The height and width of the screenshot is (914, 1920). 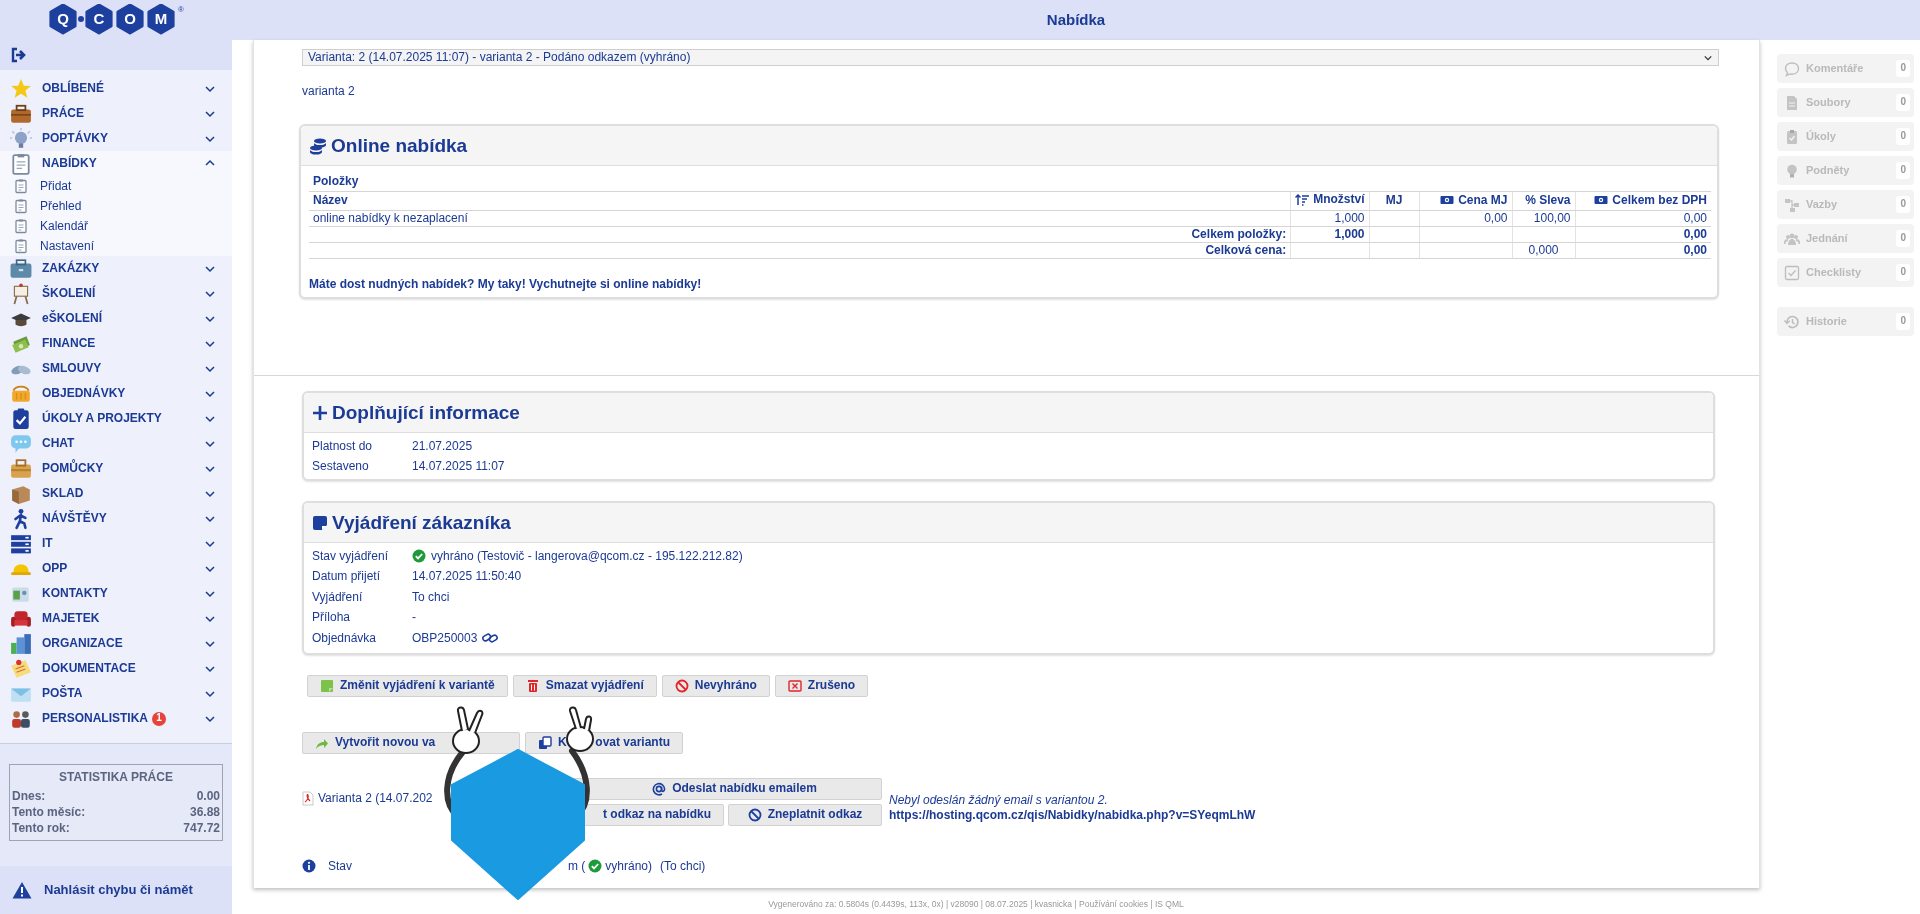 I want to click on stats-label: Tento měsíc:, so click(x=49, y=813).